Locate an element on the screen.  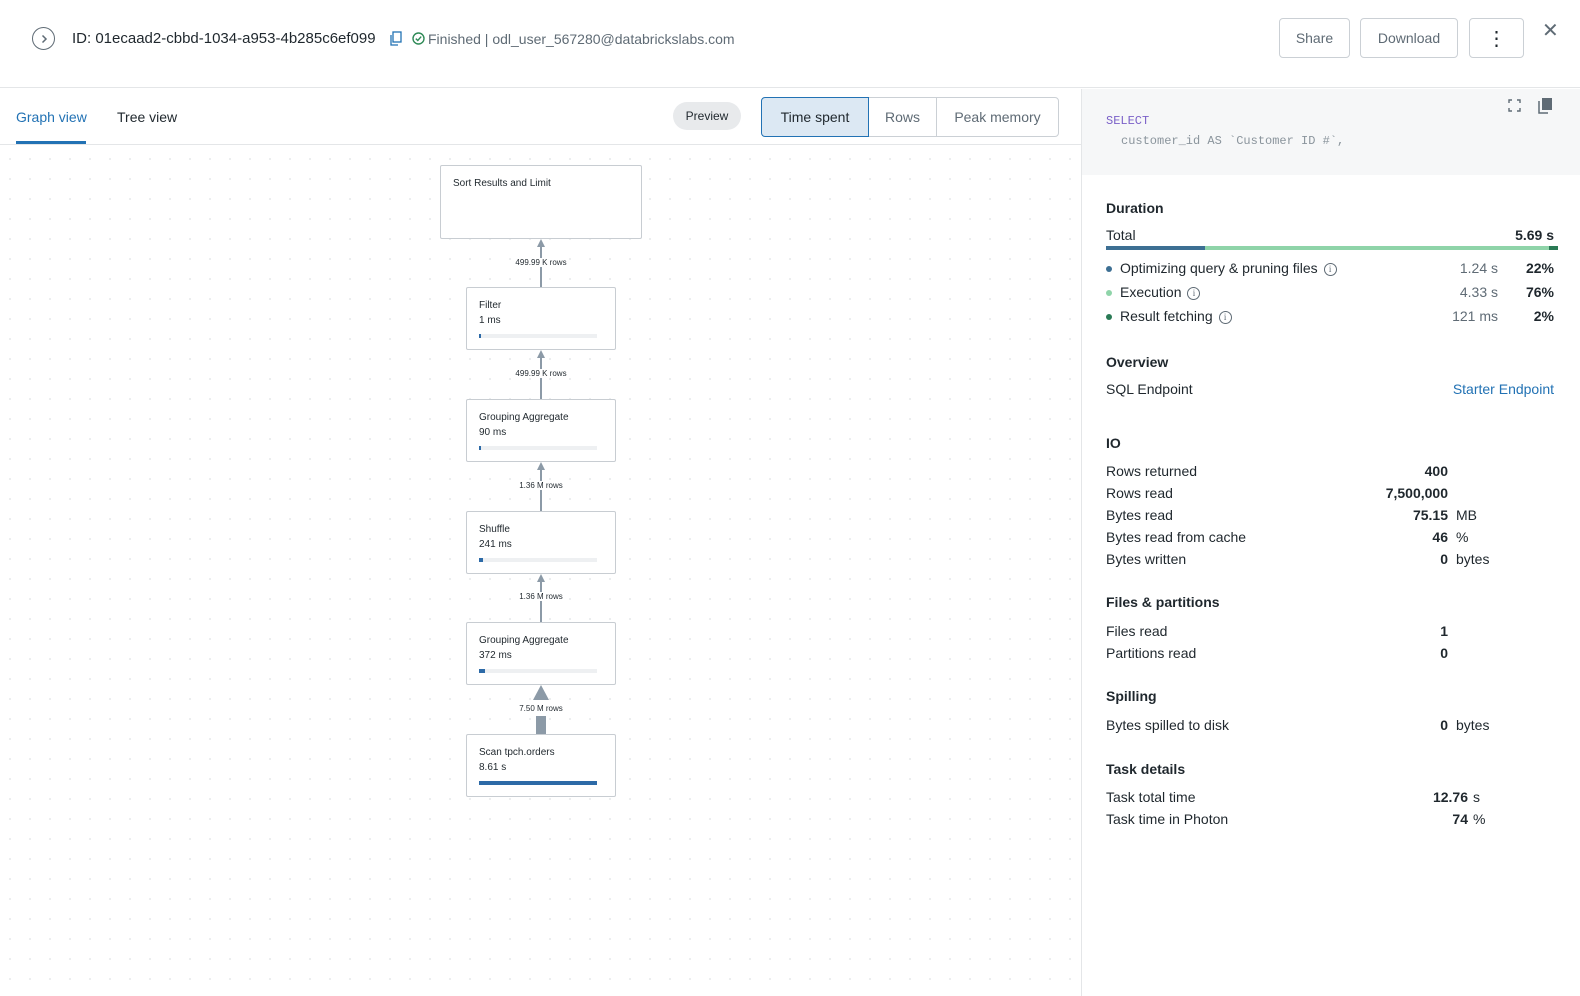
query-id: ID: 01ecaad2-cbbd-1034-a953-4b285c6ef099 is located at coordinates (224, 38).